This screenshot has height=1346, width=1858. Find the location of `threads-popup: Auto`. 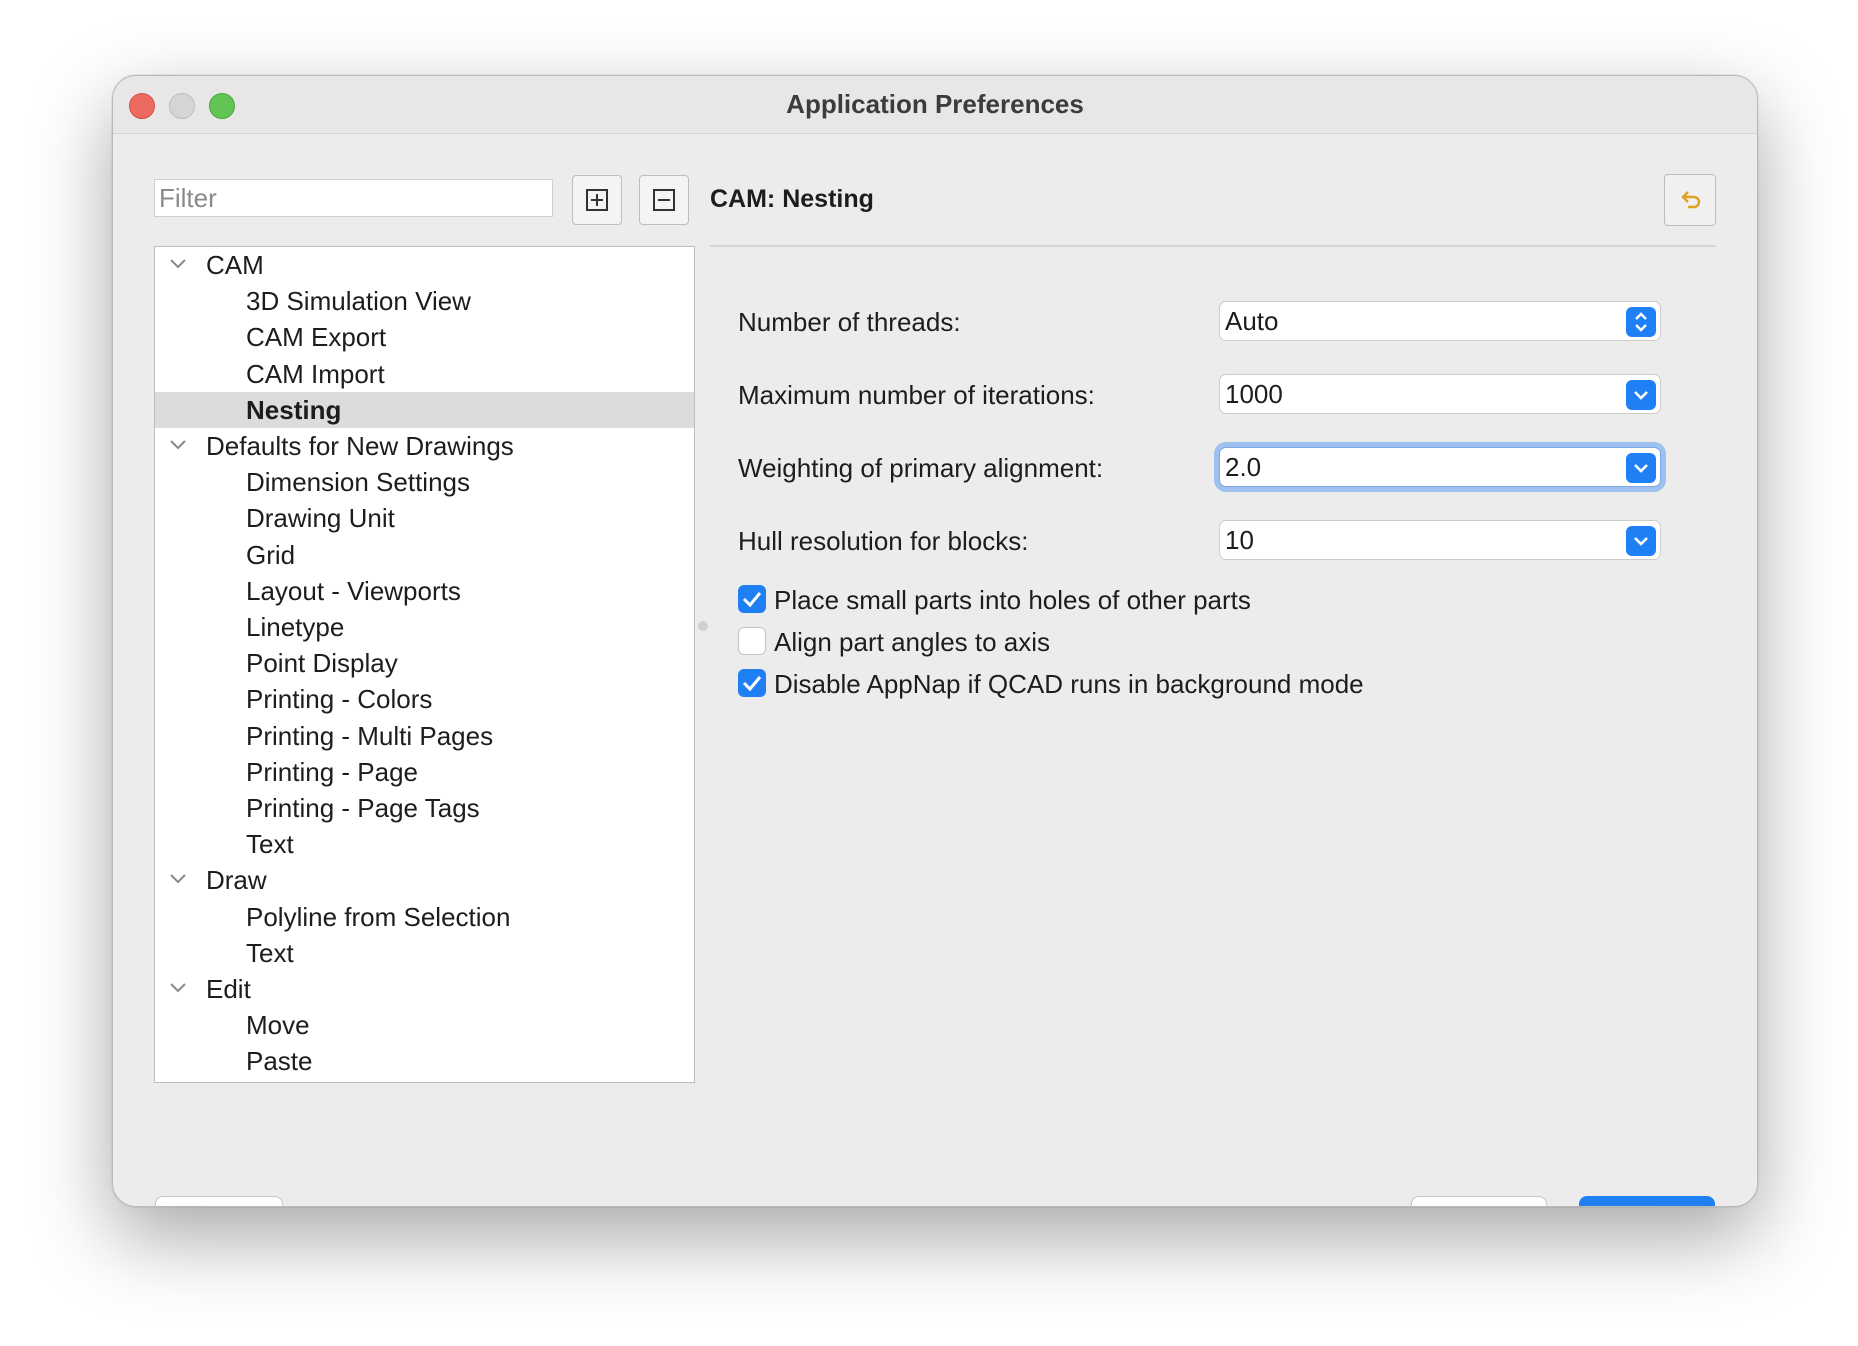

threads-popup: Auto is located at coordinates (1440, 321).